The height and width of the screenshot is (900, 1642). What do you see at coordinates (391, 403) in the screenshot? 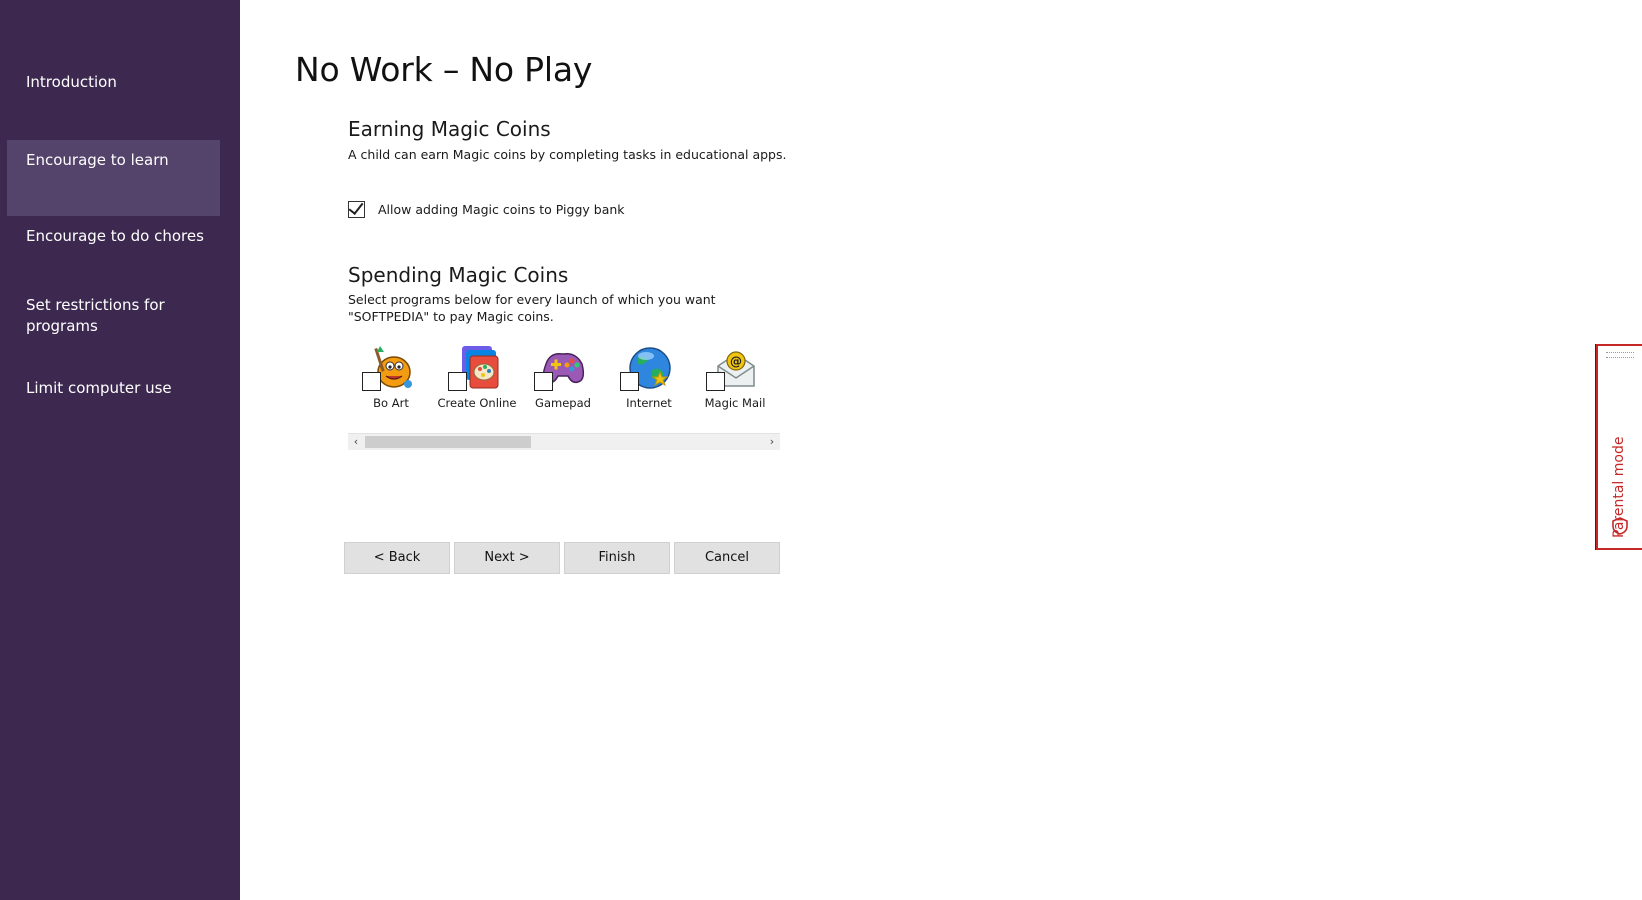
I see `program-label: Bo Art` at bounding box center [391, 403].